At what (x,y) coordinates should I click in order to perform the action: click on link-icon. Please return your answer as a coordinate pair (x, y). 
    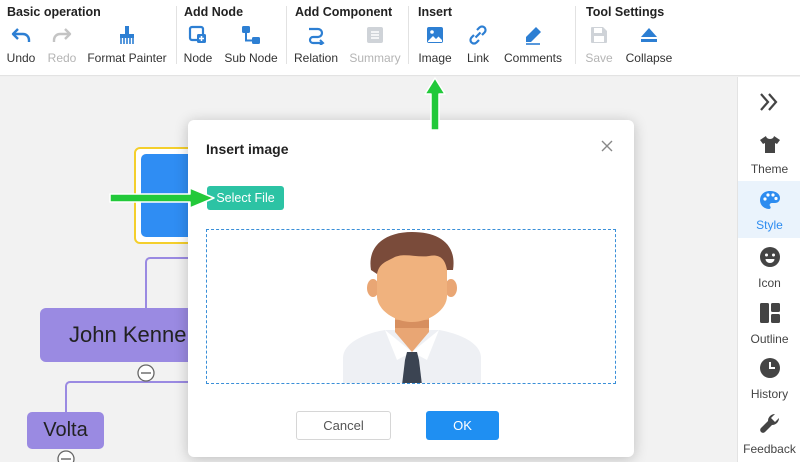
    Looking at the image, I should click on (478, 35).